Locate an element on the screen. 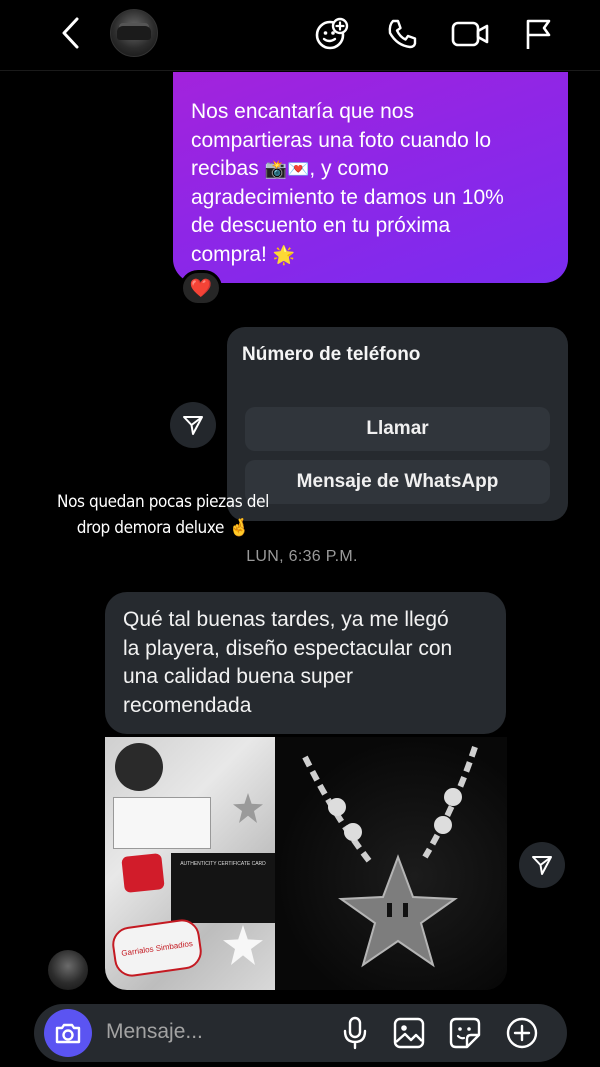 The image size is (600, 1067). chevron-left-icon is located at coordinates (70, 33).